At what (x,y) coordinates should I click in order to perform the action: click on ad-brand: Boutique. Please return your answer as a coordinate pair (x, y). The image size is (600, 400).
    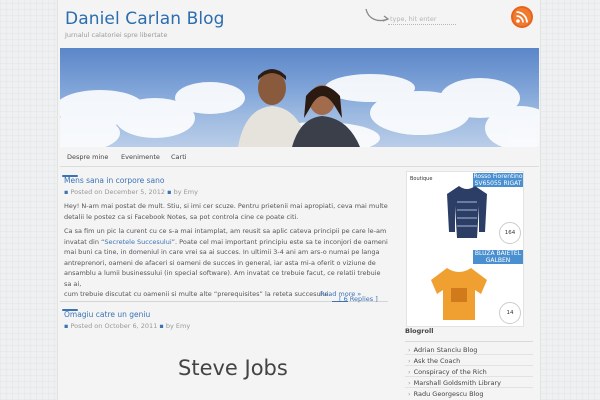
    Looking at the image, I should click on (421, 179).